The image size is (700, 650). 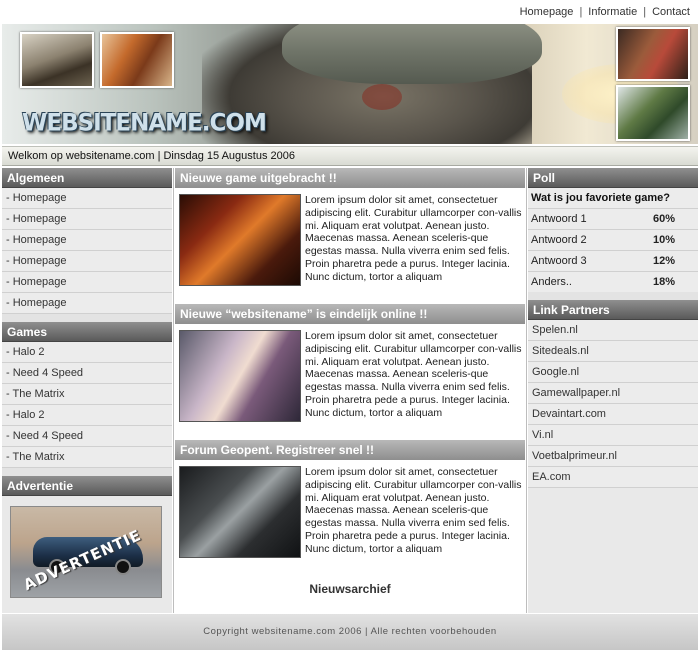 What do you see at coordinates (613, 393) in the screenshot?
I see `partner-link: Gamewallpaper.nl` at bounding box center [613, 393].